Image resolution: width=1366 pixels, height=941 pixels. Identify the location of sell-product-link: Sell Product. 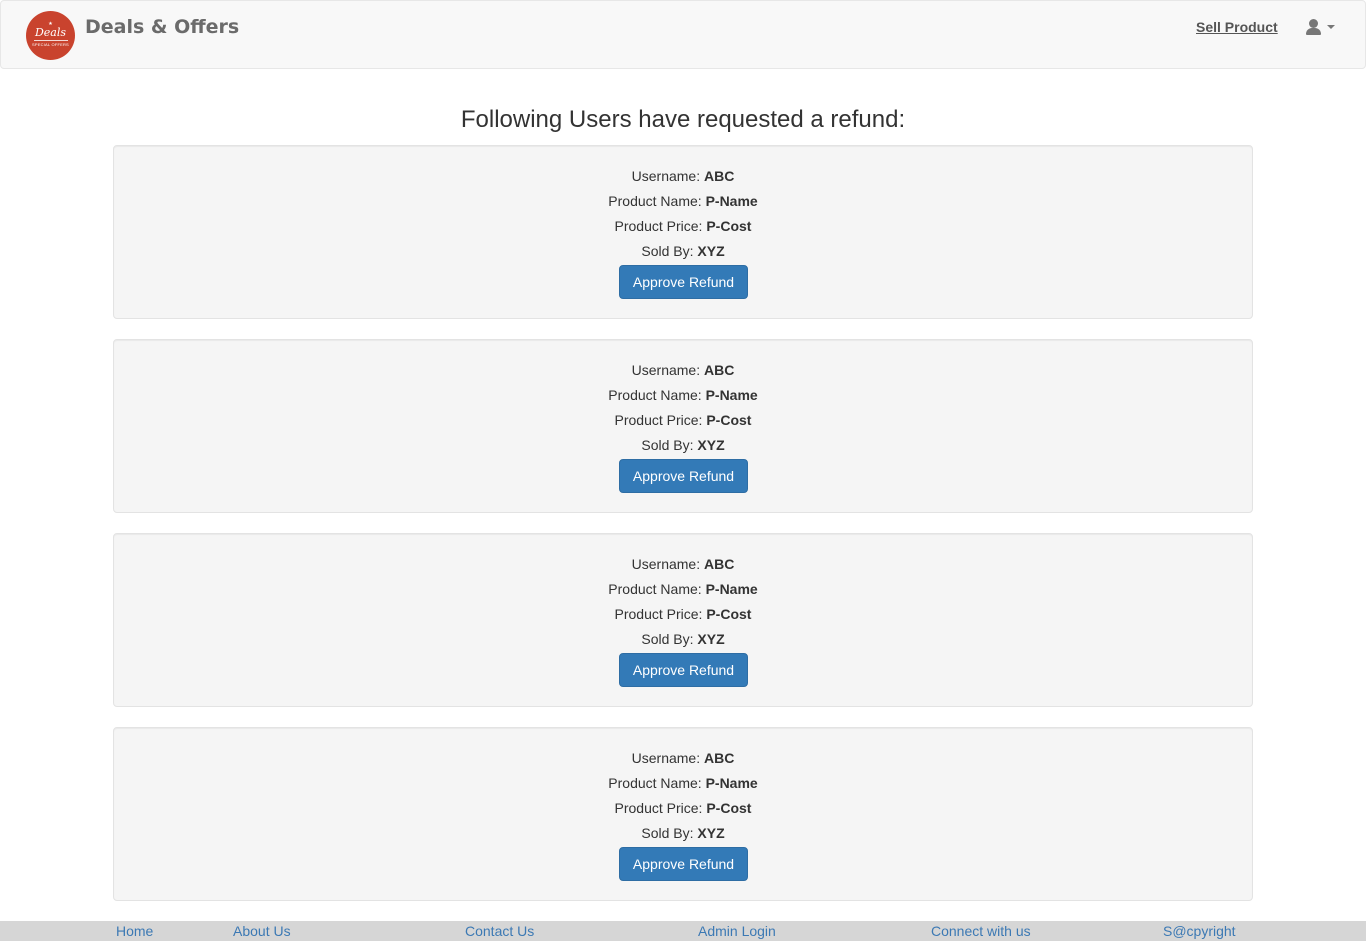
(1237, 27).